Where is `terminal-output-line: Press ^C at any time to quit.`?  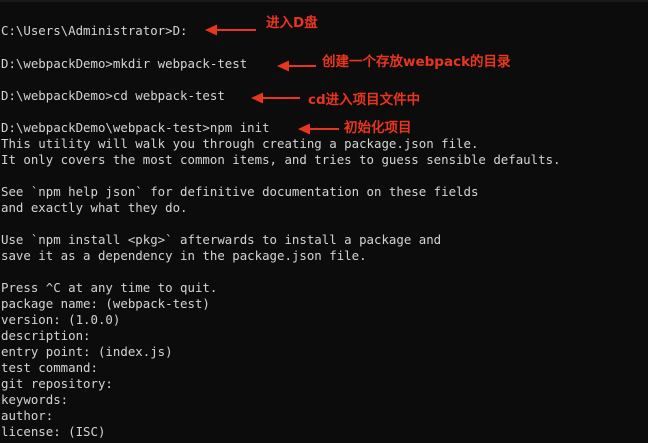
terminal-output-line: Press ^C at any time to quit. is located at coordinates (109, 287).